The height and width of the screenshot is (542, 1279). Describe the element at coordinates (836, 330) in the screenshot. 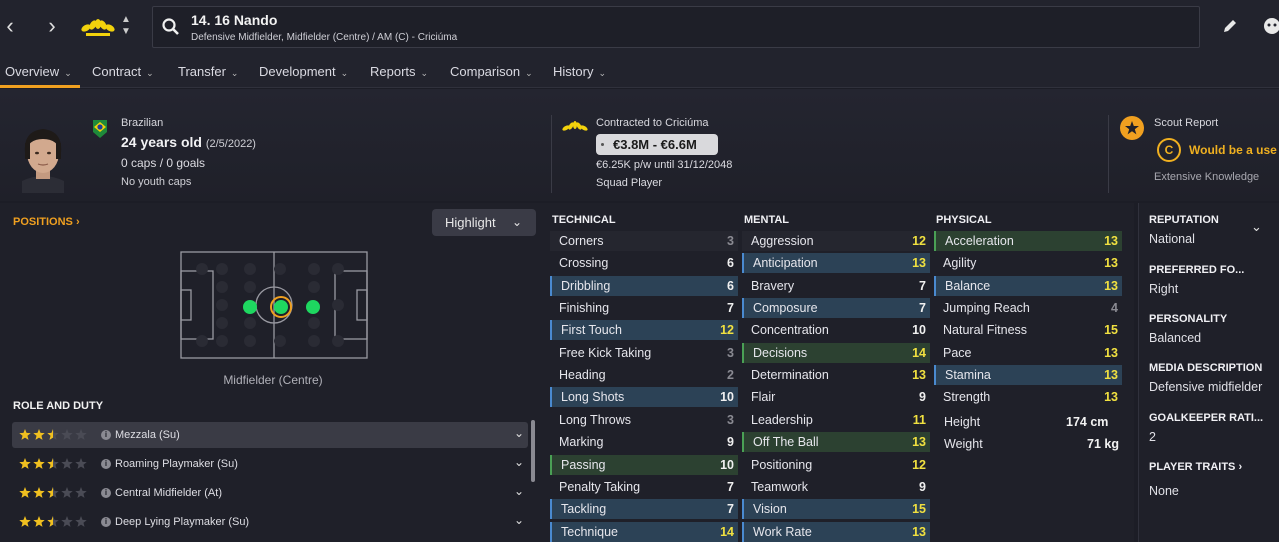

I see `attribute-concentration: Concentration 10` at that location.